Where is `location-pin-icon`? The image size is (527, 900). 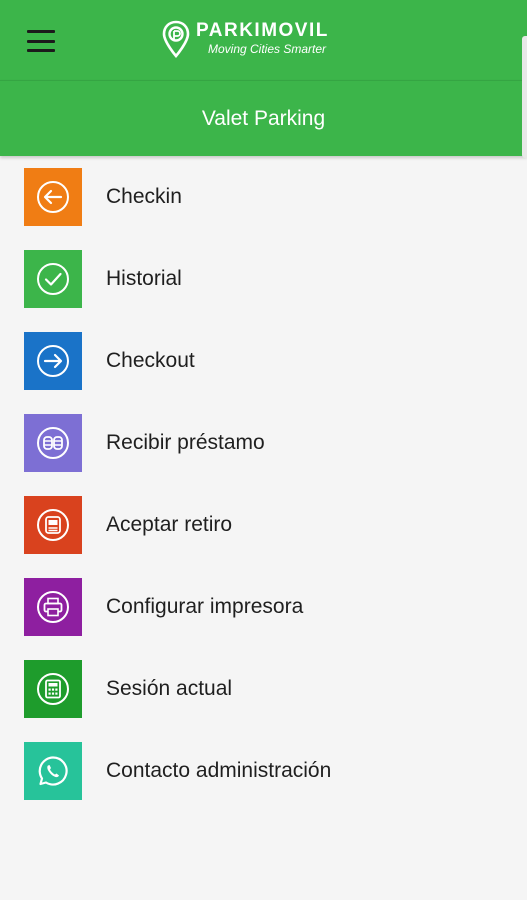
location-pin-icon is located at coordinates (176, 39).